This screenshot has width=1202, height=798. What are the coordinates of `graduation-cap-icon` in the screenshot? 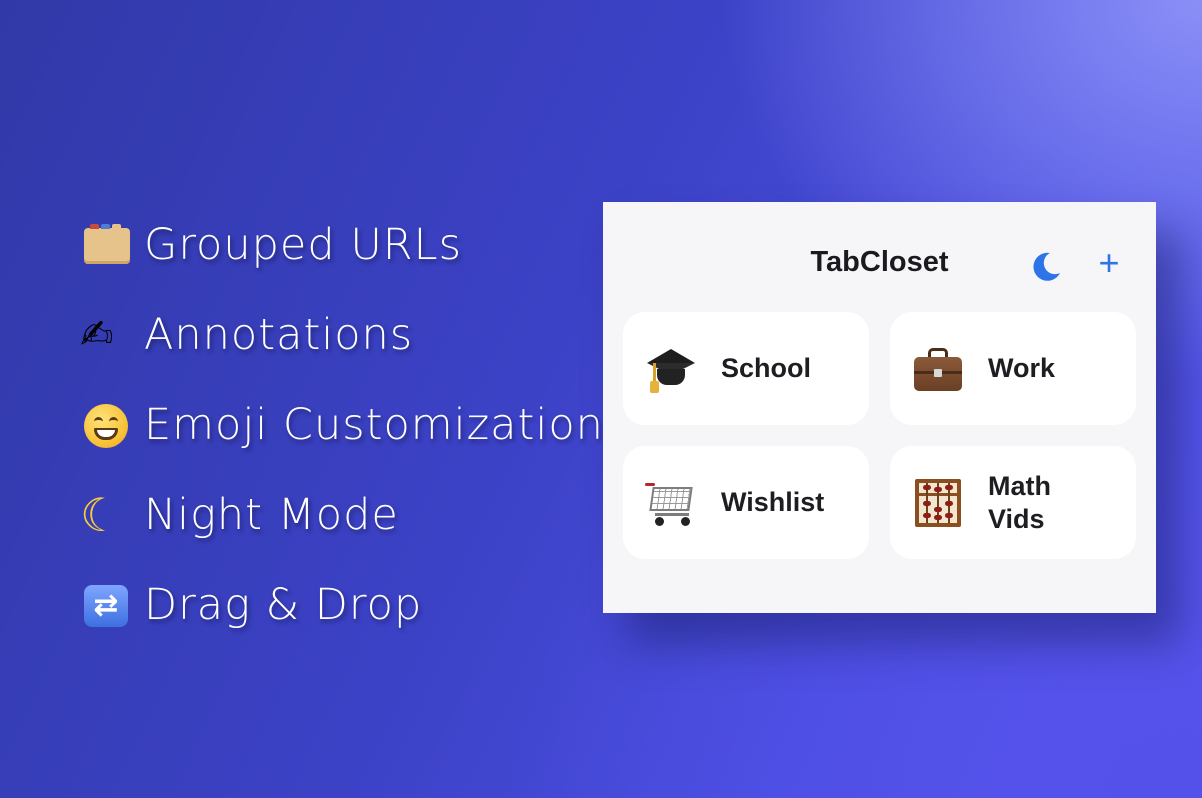 It's located at (671, 369).